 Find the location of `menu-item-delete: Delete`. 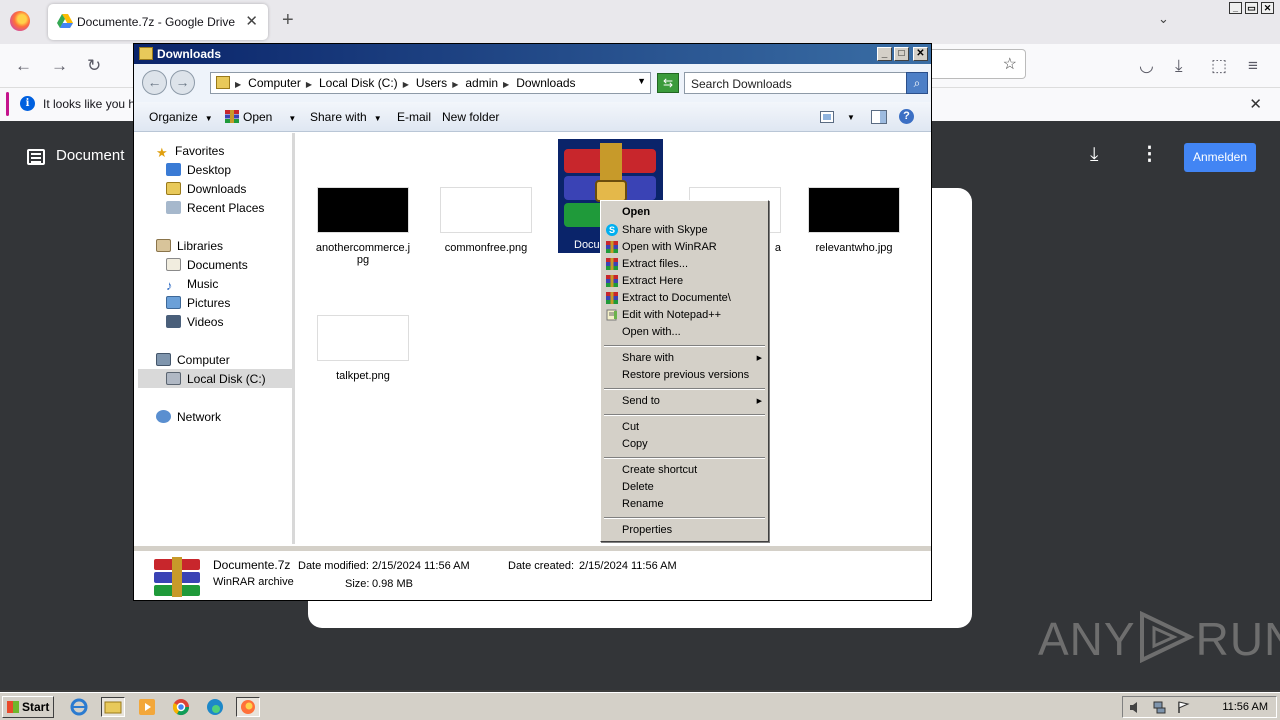

menu-item-delete: Delete is located at coordinates (638, 487).